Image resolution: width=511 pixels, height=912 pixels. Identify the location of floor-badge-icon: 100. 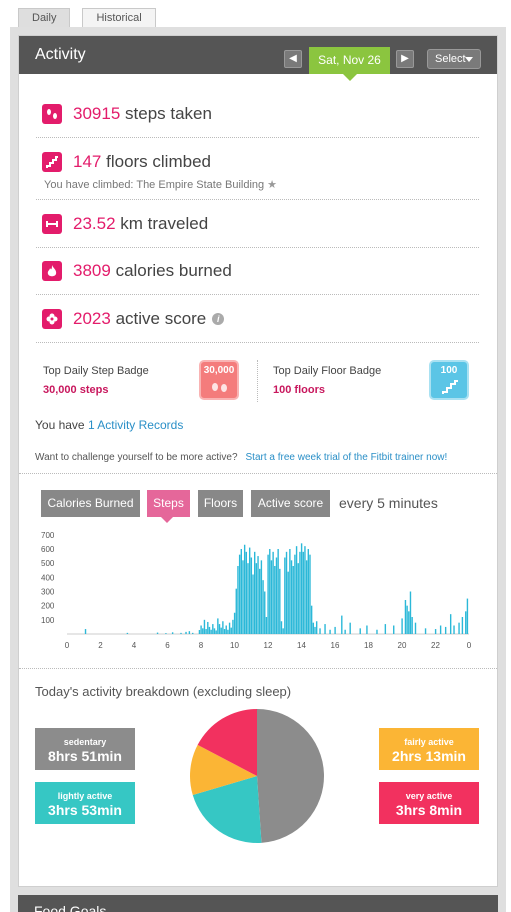
(449, 380).